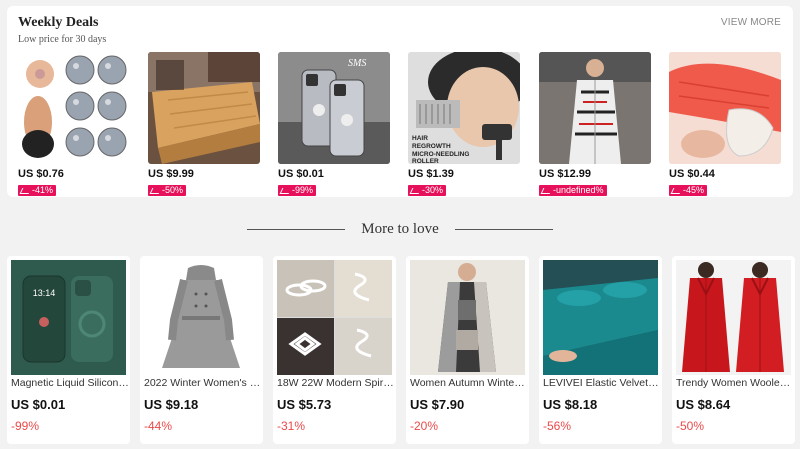 This screenshot has width=800, height=449. What do you see at coordinates (301, 174) in the screenshot?
I see `deal-price: US $0.01` at bounding box center [301, 174].